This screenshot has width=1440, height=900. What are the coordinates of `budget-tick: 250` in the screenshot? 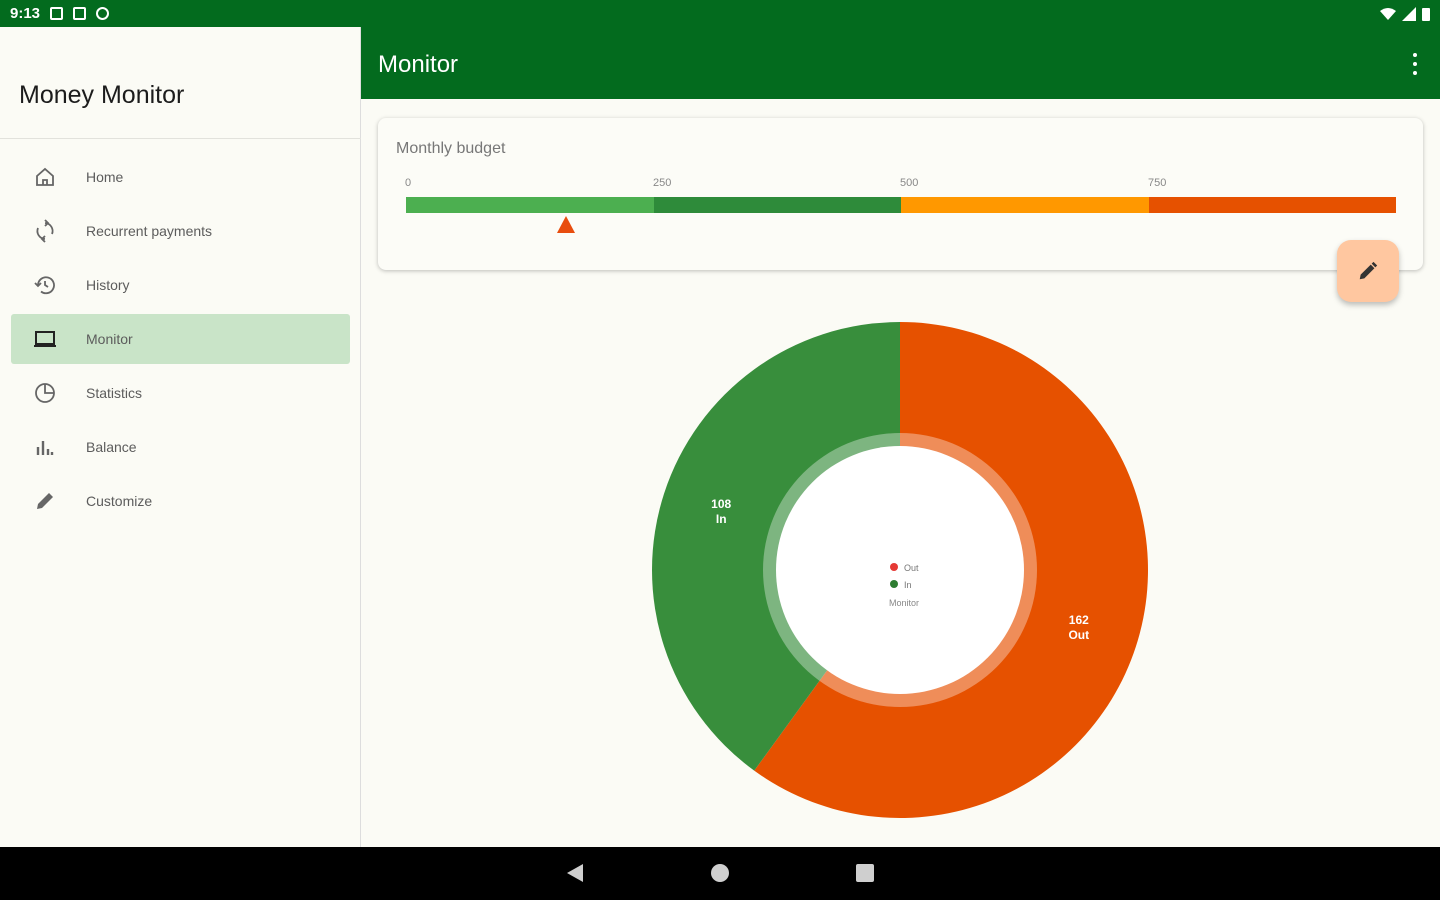 It's located at (662, 183).